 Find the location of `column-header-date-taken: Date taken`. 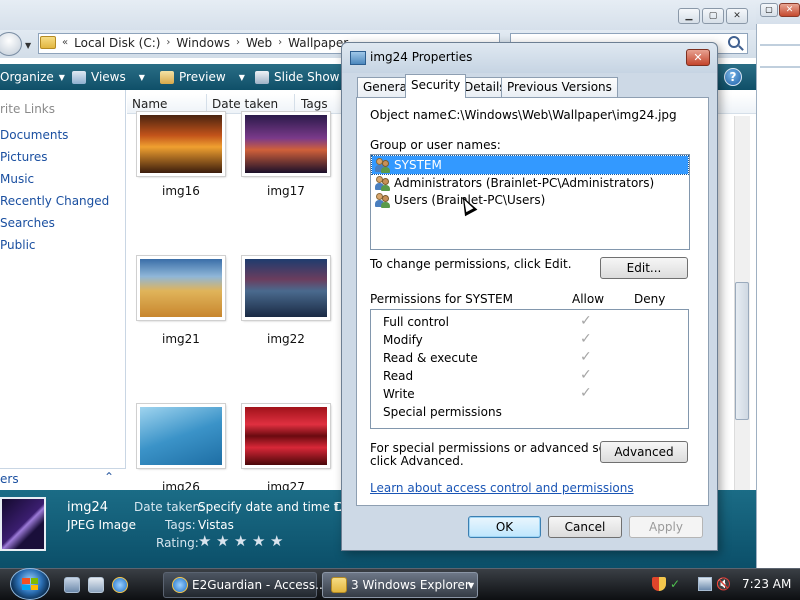

column-header-date-taken: Date taken is located at coordinates (245, 104).